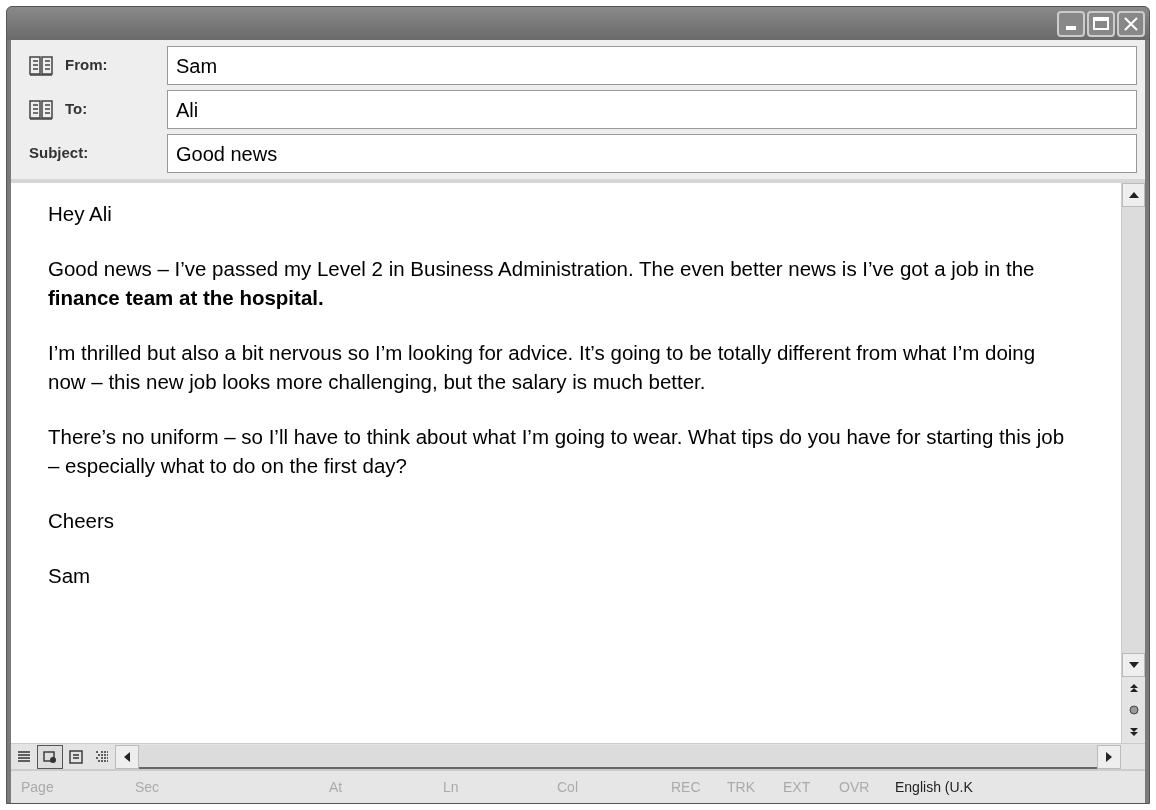 This screenshot has height=810, width=1156. Describe the element at coordinates (797, 787) in the screenshot. I see `status-item: EXT` at that location.